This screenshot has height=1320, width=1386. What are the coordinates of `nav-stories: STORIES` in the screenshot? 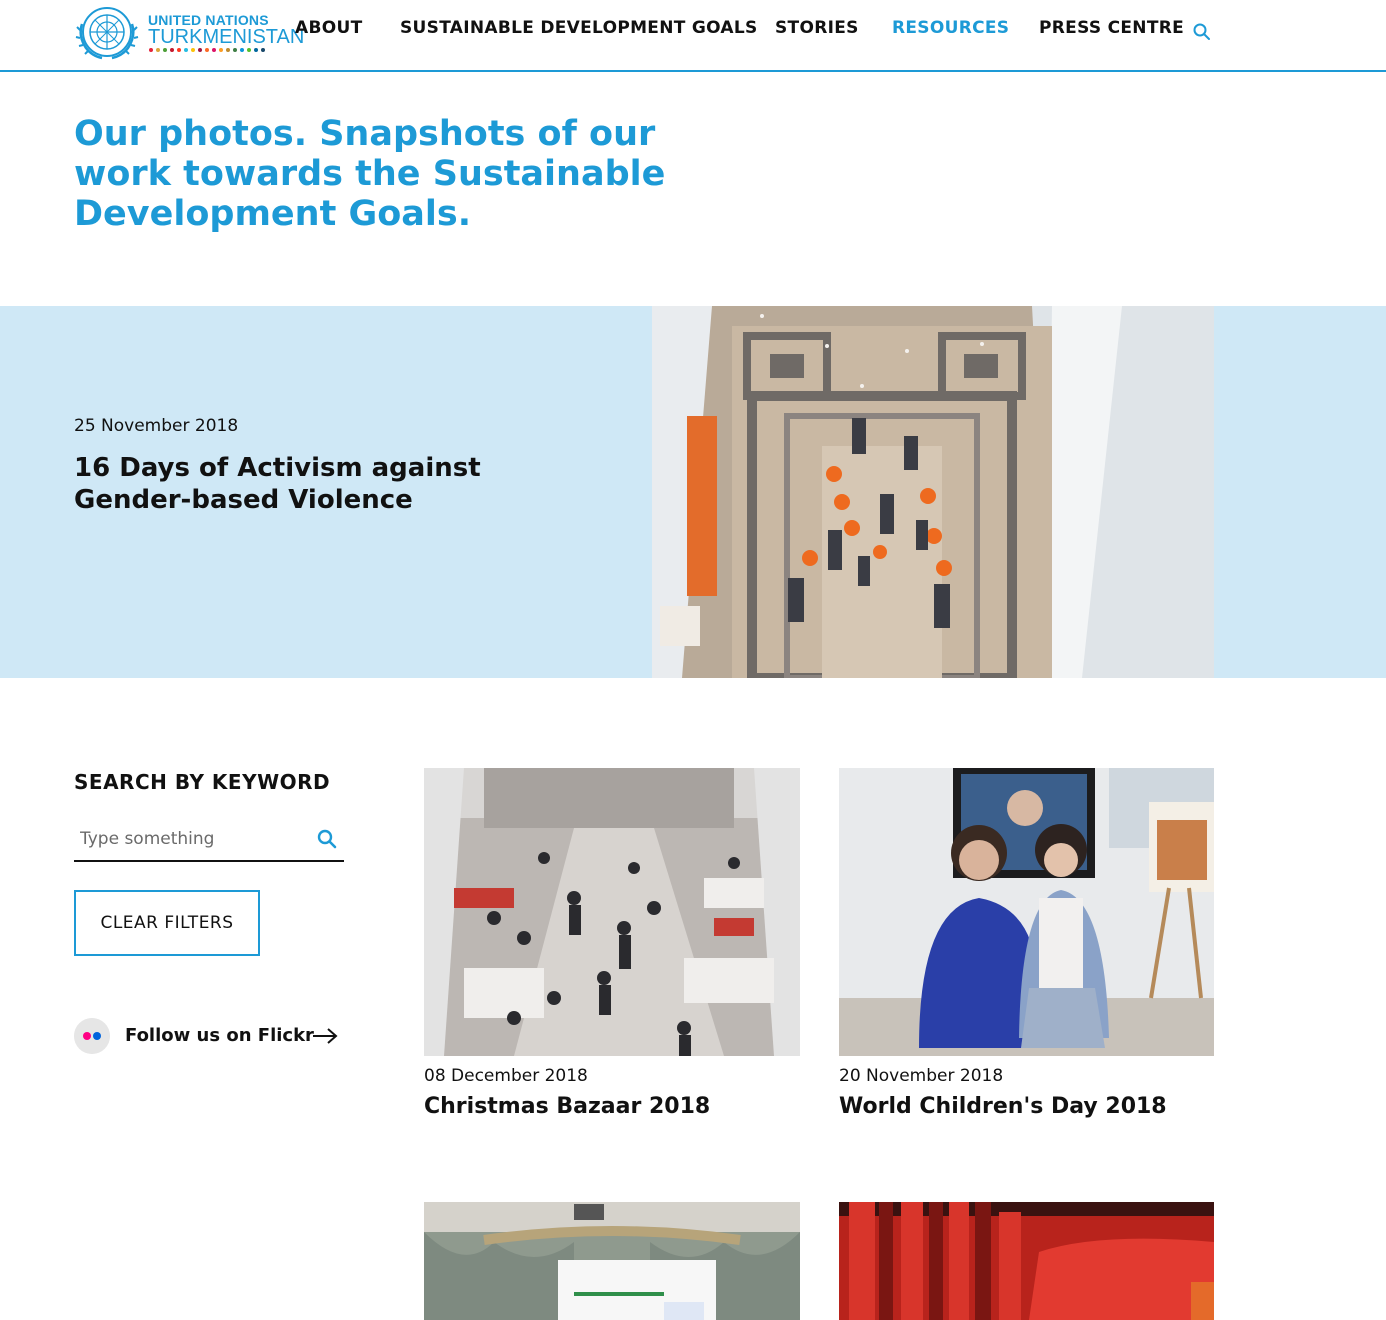 It's located at (817, 28).